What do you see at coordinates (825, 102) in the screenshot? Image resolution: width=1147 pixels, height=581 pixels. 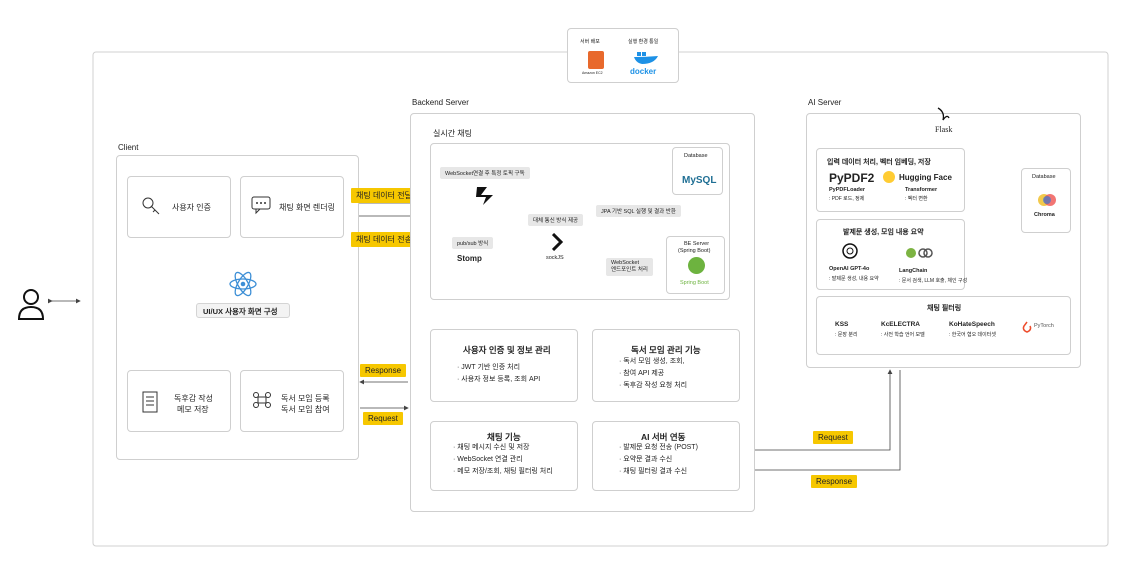 I see `ai-title: AI Server` at bounding box center [825, 102].